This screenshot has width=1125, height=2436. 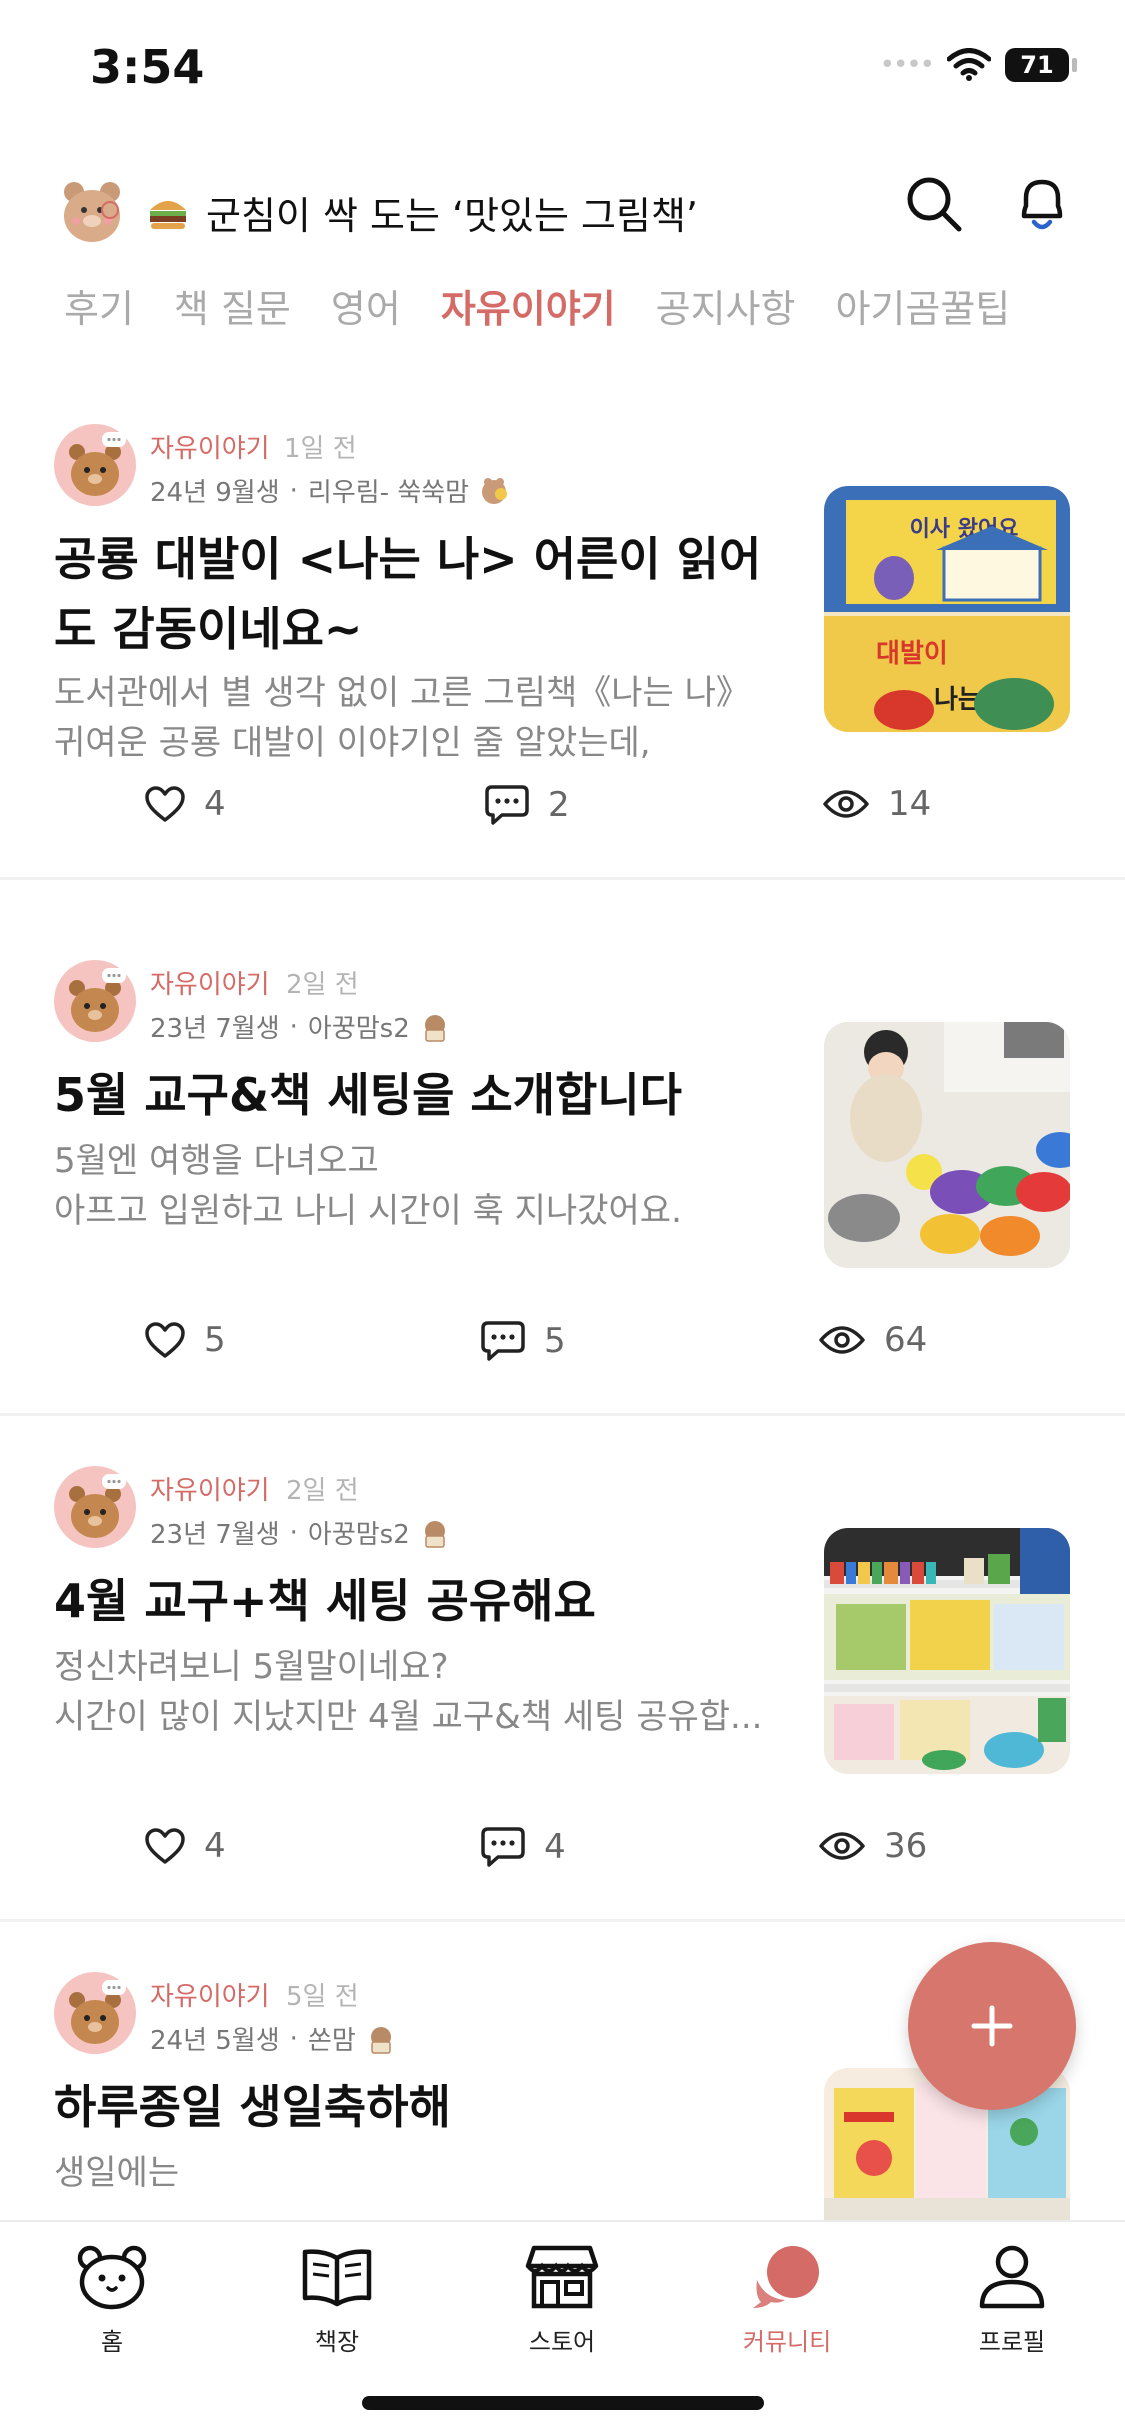 I want to click on view-count-group: 14, so click(x=876, y=804).